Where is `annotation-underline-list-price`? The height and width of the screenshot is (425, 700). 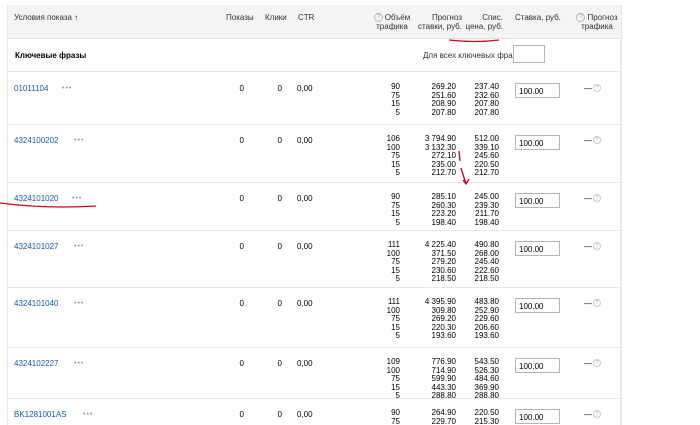
annotation-underline-list-price is located at coordinates (474, 41).